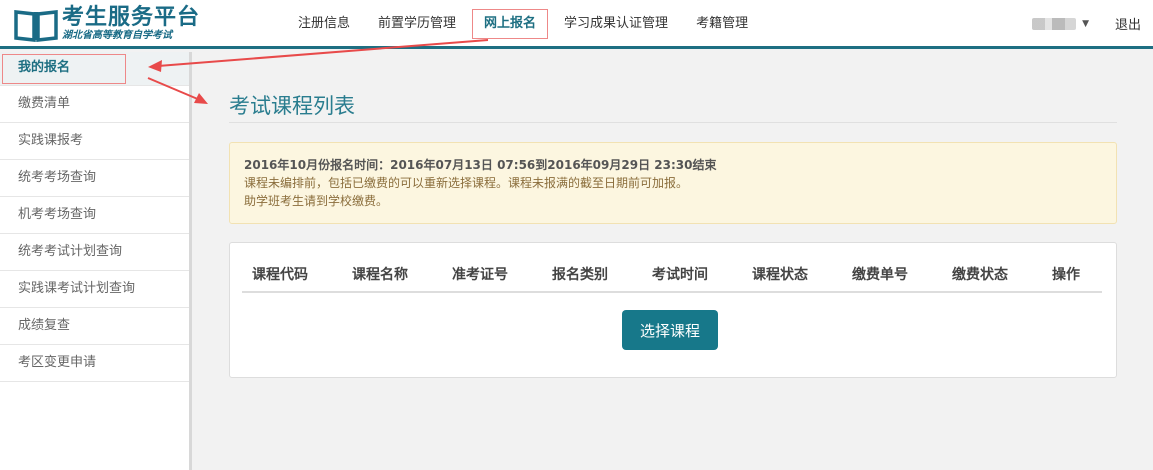 Image resolution: width=1153 pixels, height=470 pixels. I want to click on sidebar-item-exam-area-change: 考区变更申请, so click(94, 363).